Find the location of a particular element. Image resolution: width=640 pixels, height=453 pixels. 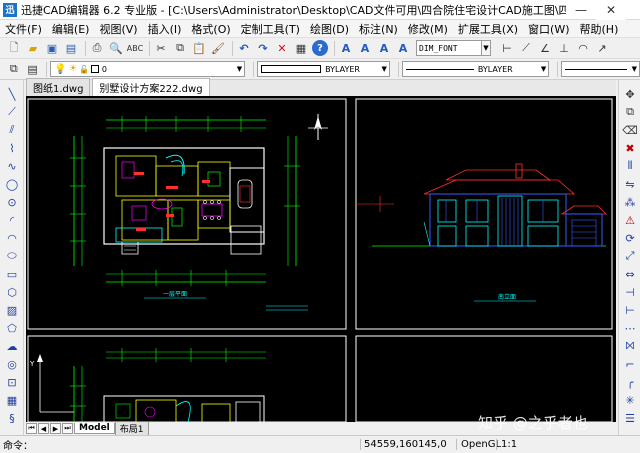

menu-dimension: 标注(N) is located at coordinates (378, 29).